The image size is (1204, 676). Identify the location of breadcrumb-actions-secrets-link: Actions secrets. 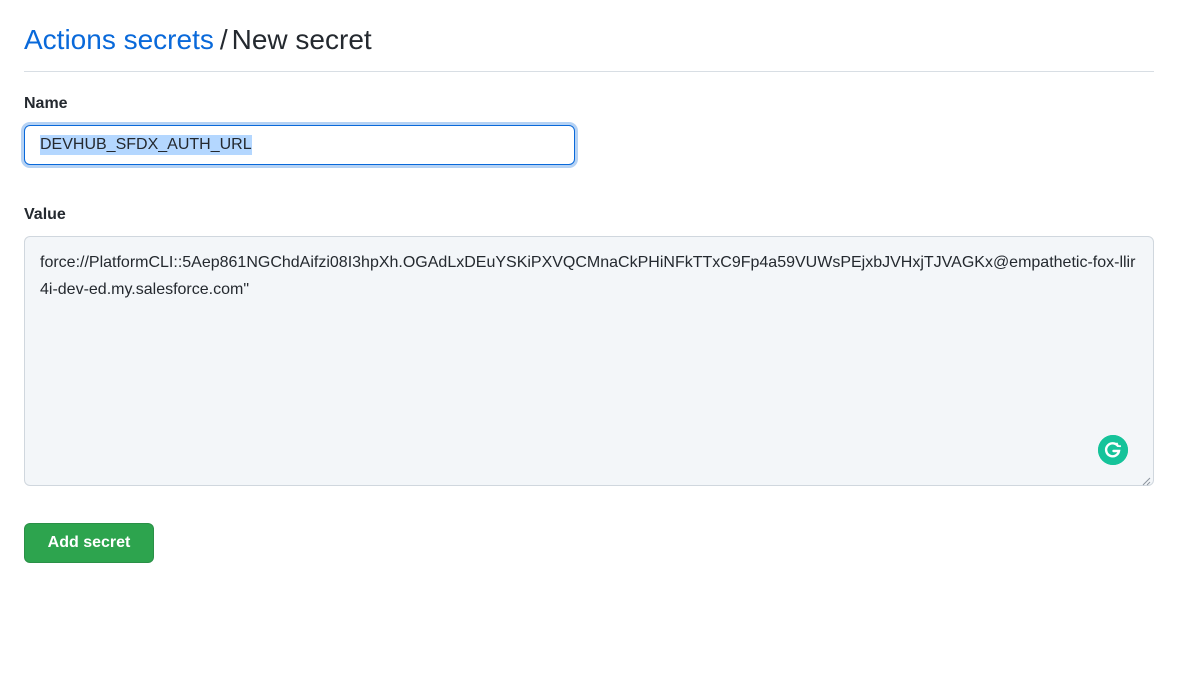
(119, 39).